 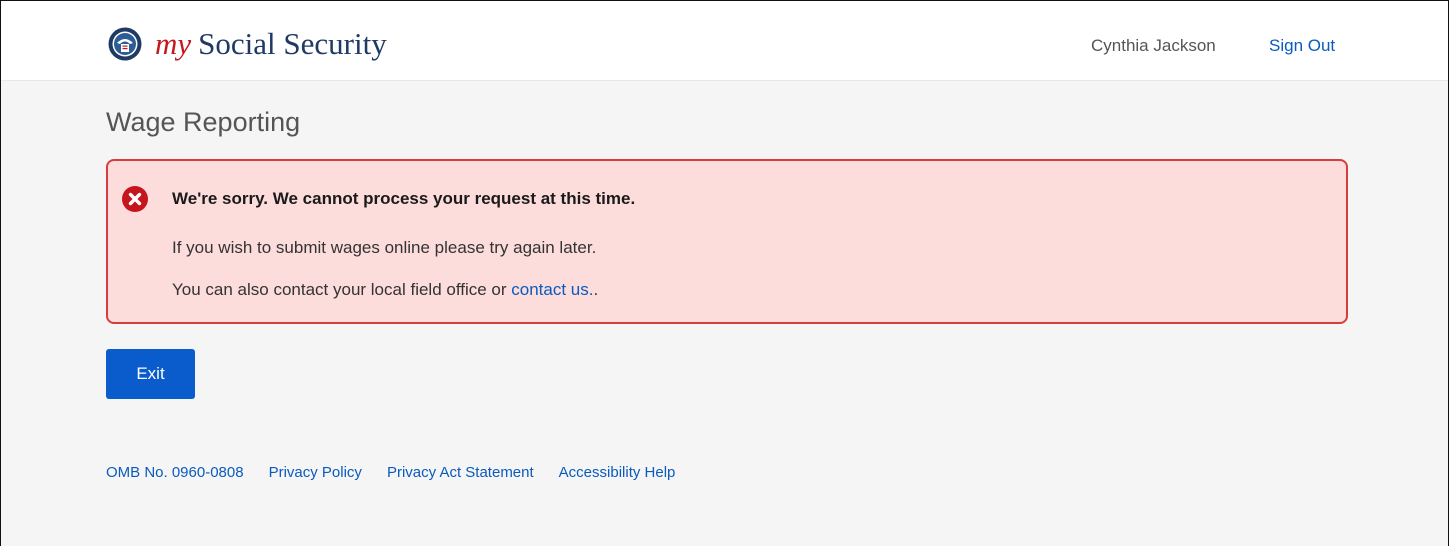 I want to click on user-name: Cynthia Jackson, so click(x=1153, y=45).